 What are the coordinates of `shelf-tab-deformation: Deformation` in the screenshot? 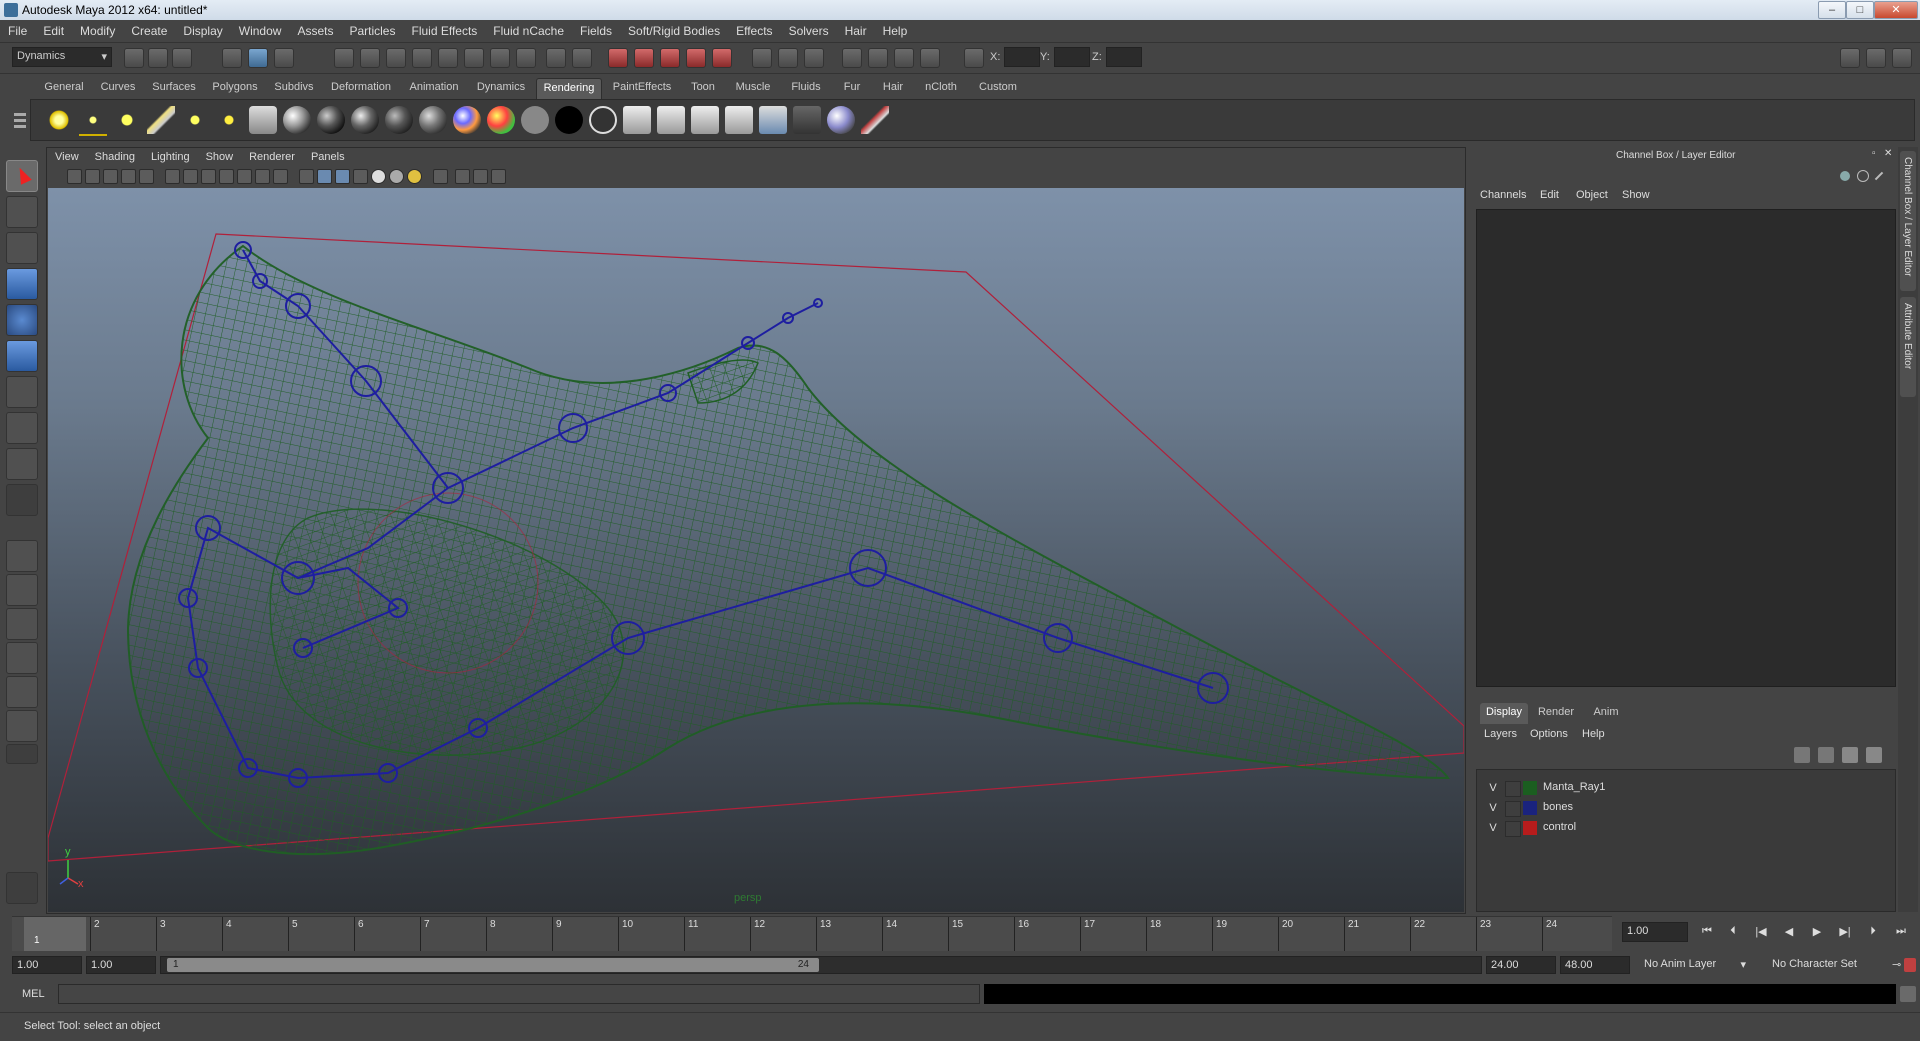 It's located at (361, 88).